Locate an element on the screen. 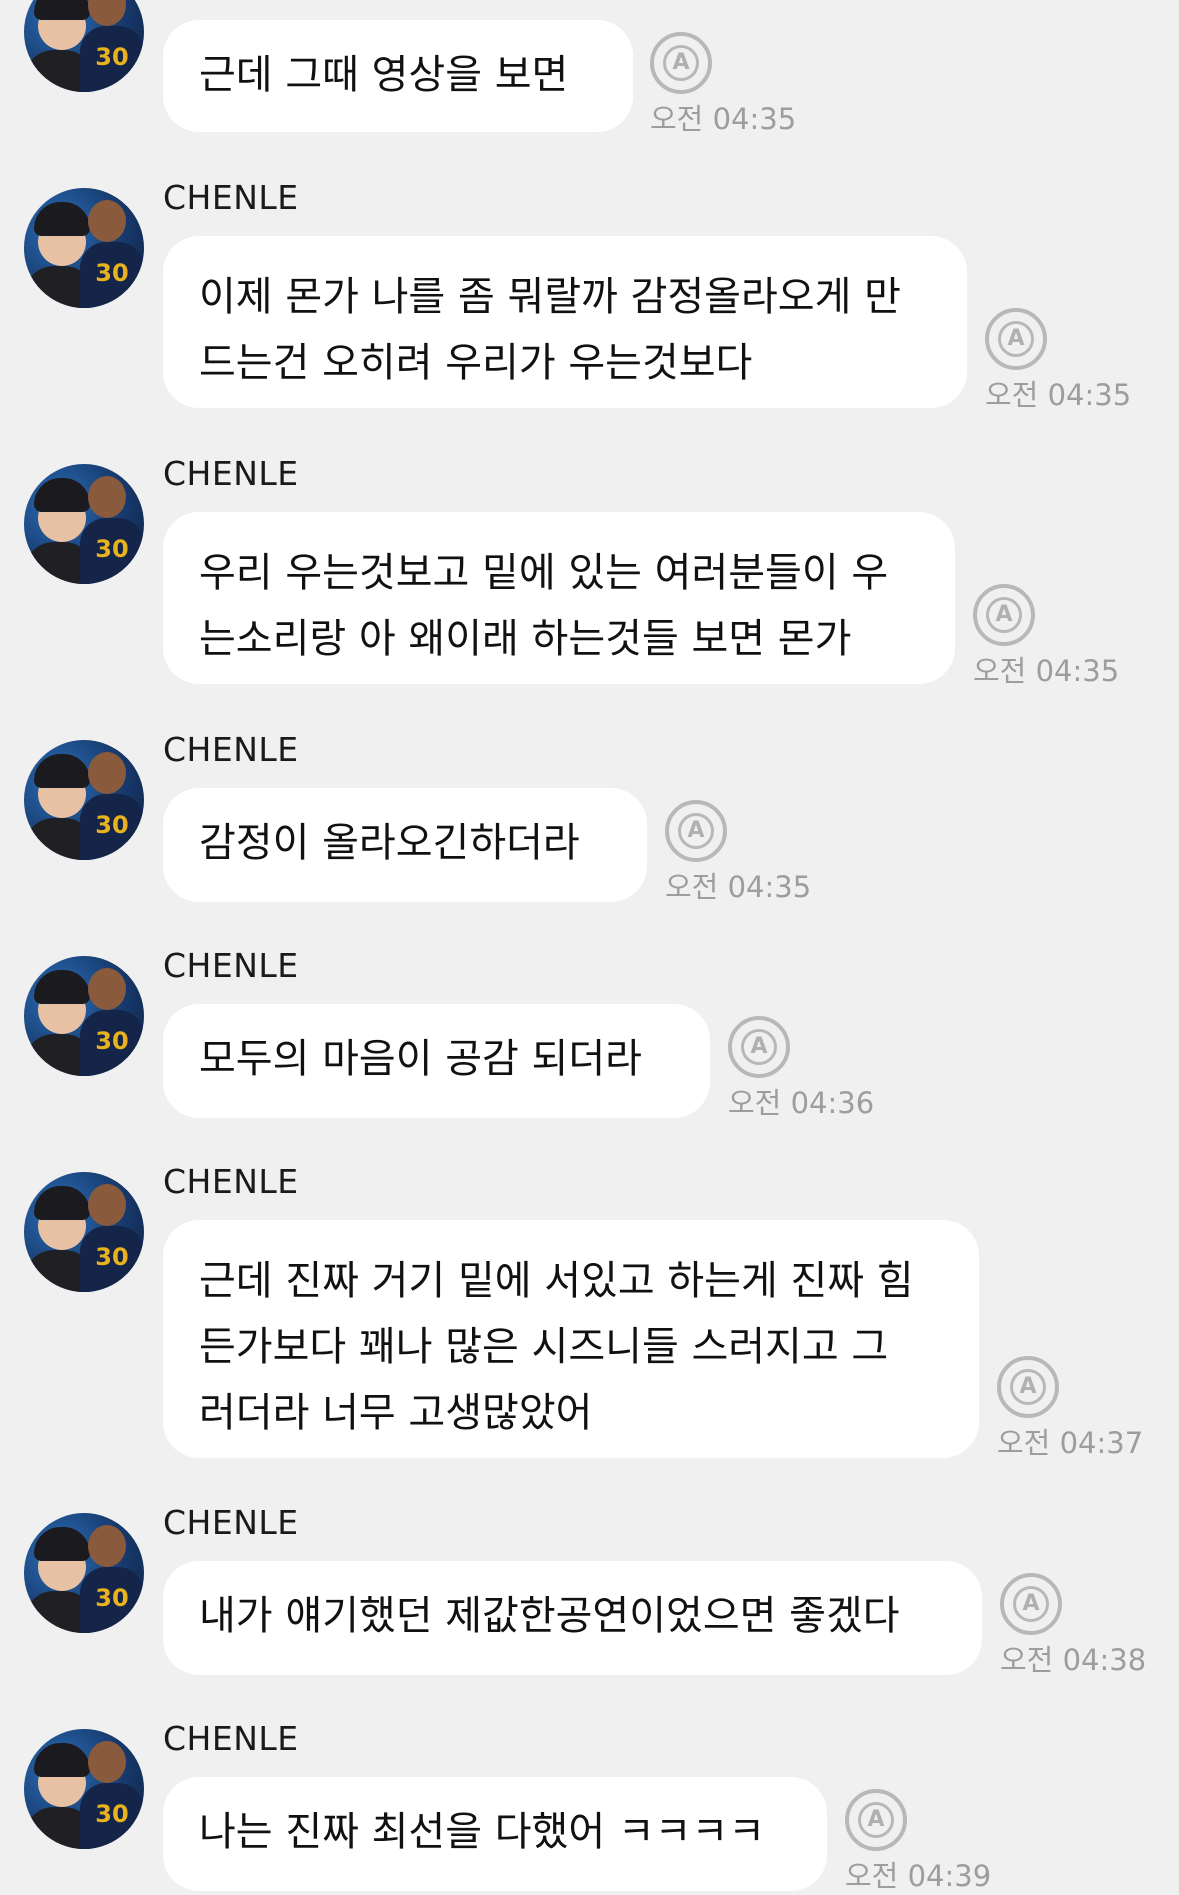 This screenshot has width=1179, height=1895. message-bubble: 나는 진짜 최선을 다했어 ㅋㅋㅋㅋ is located at coordinates (495, 1834).